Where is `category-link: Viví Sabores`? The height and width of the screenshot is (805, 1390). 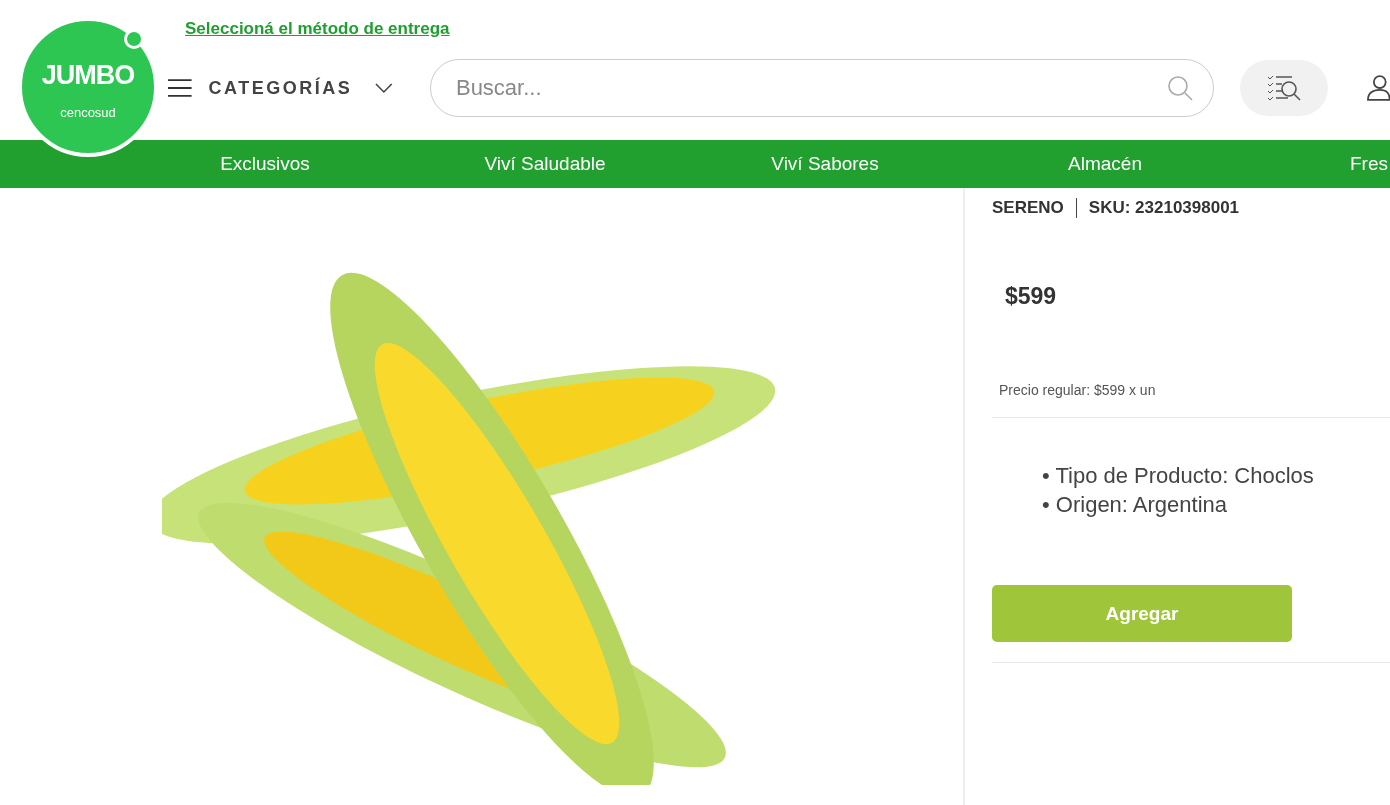
category-link: Viví Sabores is located at coordinates (825, 164).